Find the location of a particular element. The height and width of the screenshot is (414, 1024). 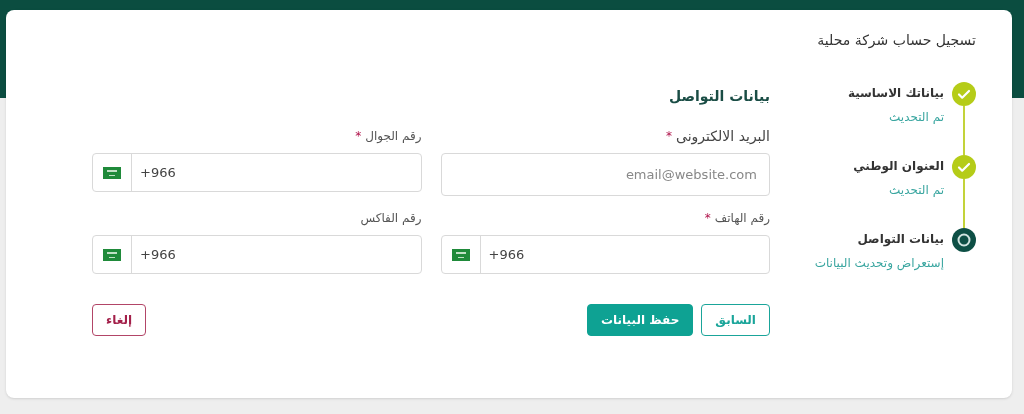

field-label: رقم الهاتف is located at coordinates (742, 218).